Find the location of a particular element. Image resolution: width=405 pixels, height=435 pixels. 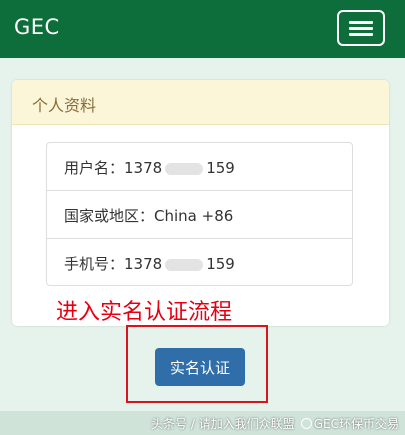

top-navbar: GEC is located at coordinates (202, 29).